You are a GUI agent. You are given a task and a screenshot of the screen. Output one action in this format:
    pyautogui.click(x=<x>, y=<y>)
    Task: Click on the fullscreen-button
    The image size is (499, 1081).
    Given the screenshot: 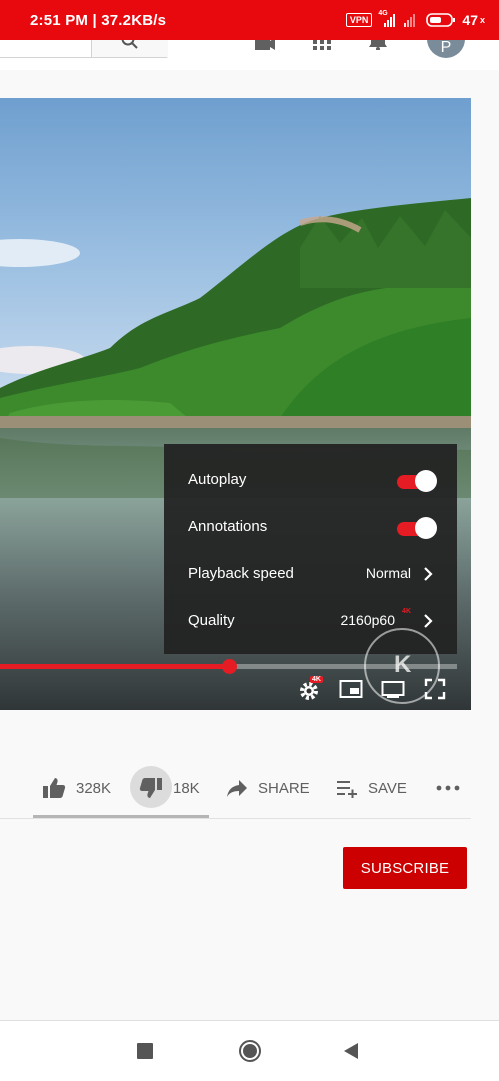 What is the action you would take?
    pyautogui.click(x=436, y=690)
    